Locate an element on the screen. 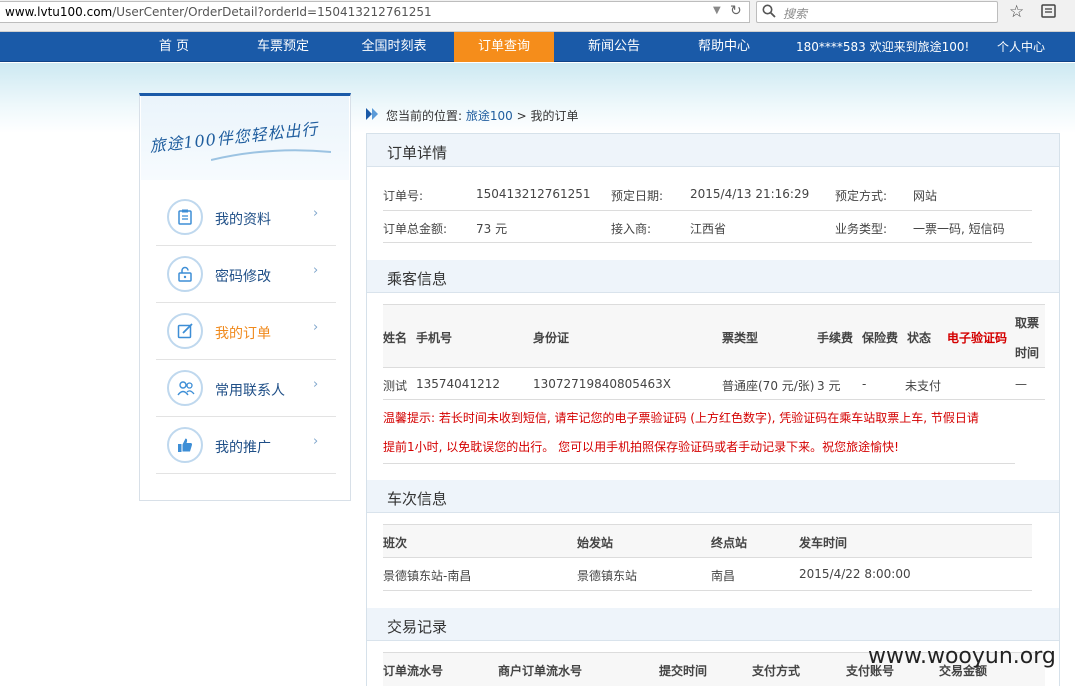  th-merchant-serial: 商户订单流水号 is located at coordinates (540, 671).